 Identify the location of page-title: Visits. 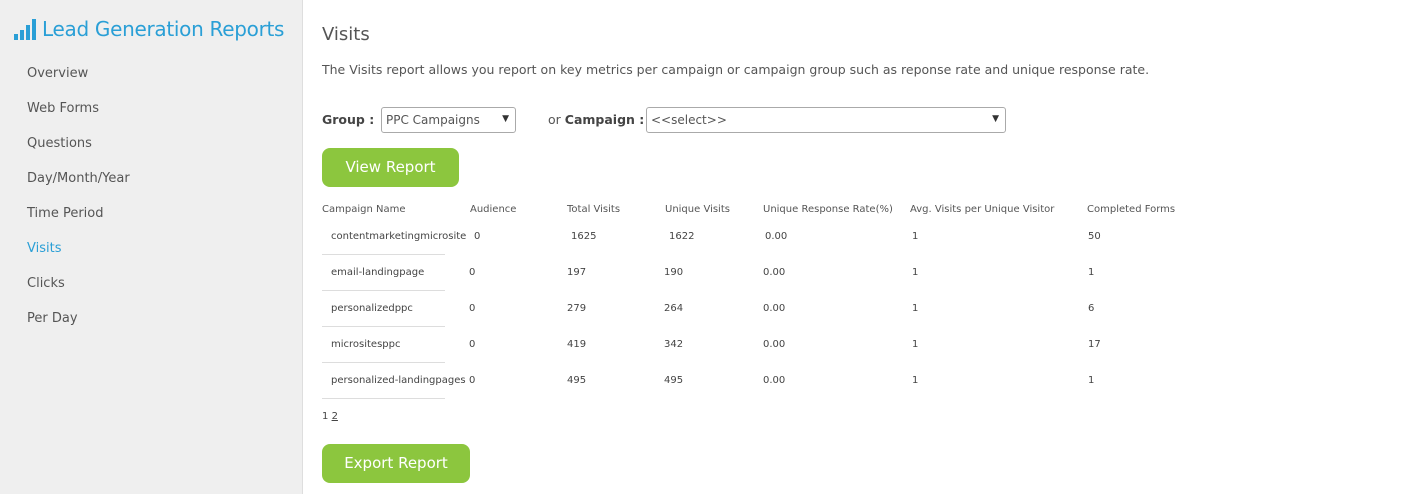
(346, 34).